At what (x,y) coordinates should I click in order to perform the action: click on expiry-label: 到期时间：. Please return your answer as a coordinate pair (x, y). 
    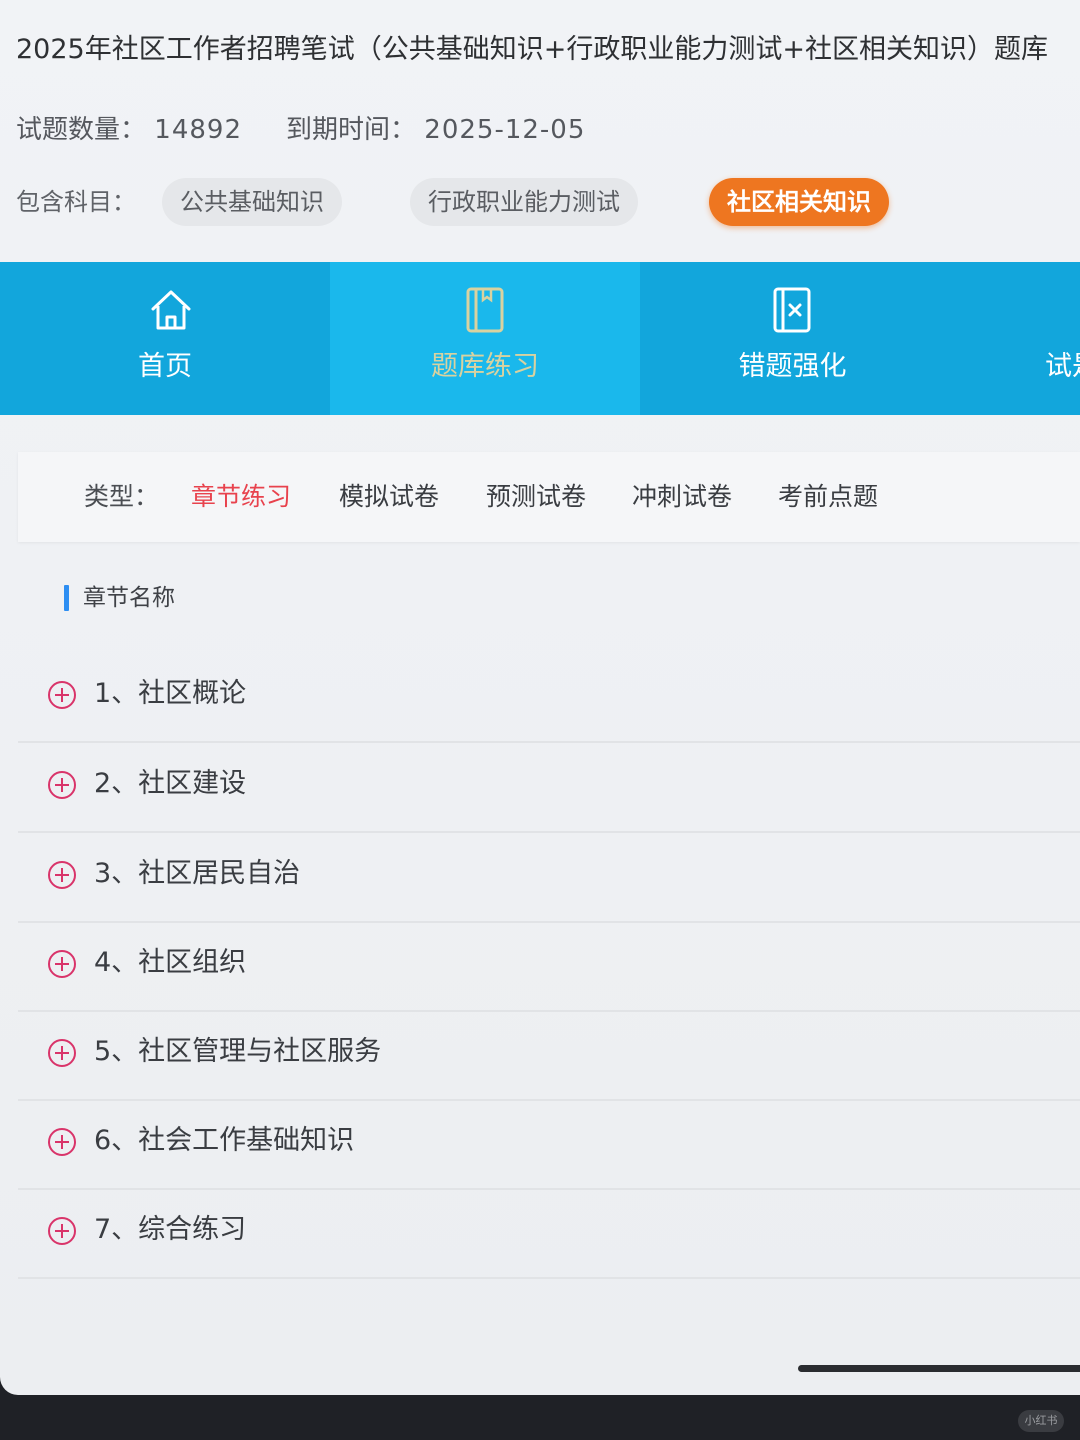
    Looking at the image, I should click on (351, 130).